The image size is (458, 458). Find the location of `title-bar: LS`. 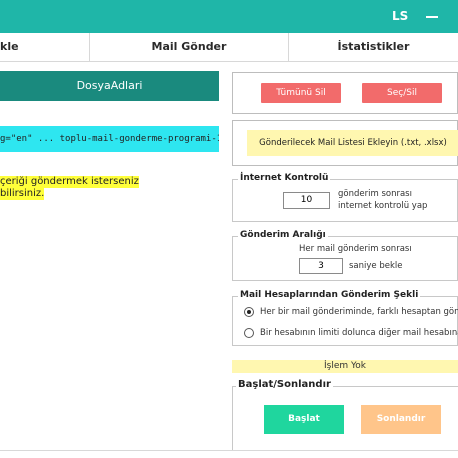

title-bar: LS is located at coordinates (229, 16).